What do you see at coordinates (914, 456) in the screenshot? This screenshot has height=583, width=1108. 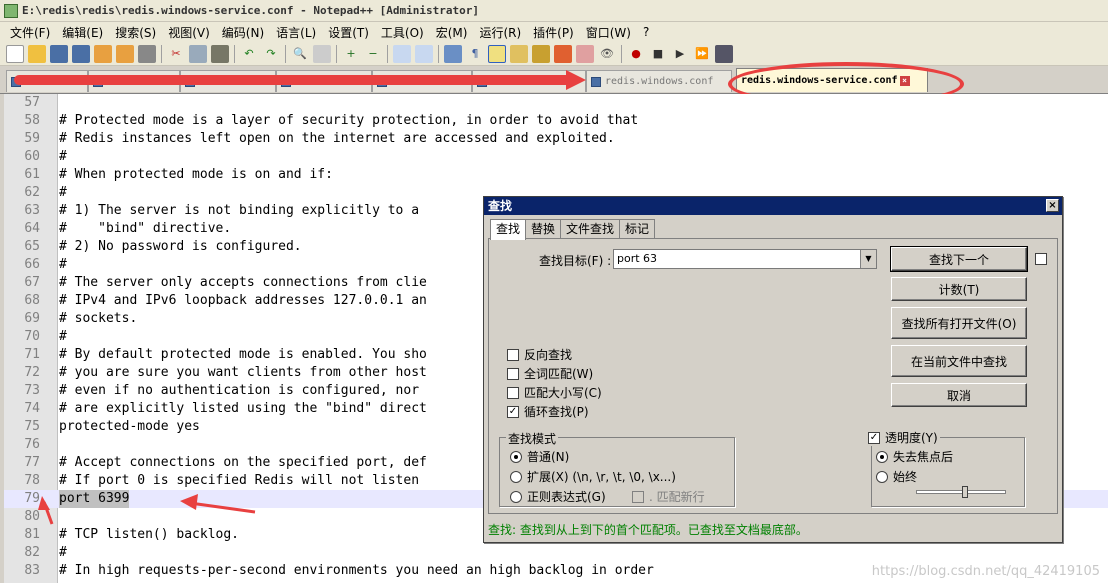 I see `on-lose-focus-radio: 失去焦点后` at bounding box center [914, 456].